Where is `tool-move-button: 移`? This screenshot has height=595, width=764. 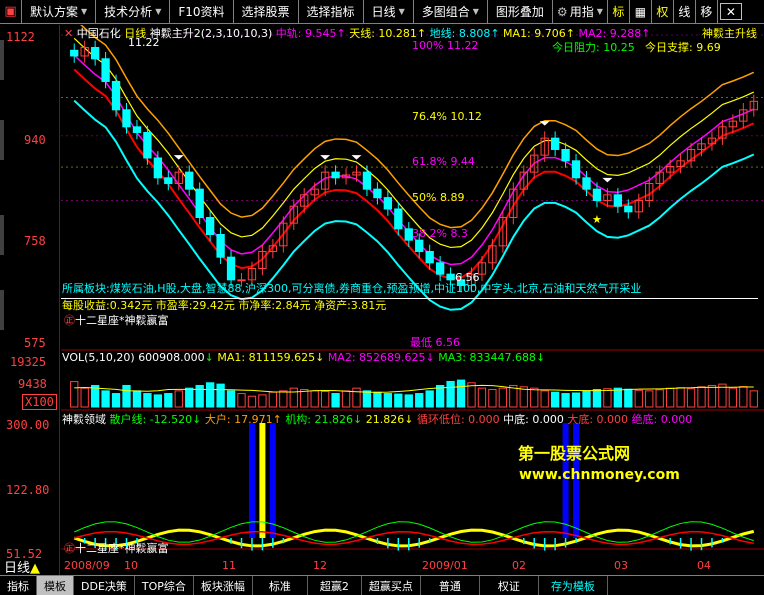
tool-move-button: 移 is located at coordinates (707, 11).